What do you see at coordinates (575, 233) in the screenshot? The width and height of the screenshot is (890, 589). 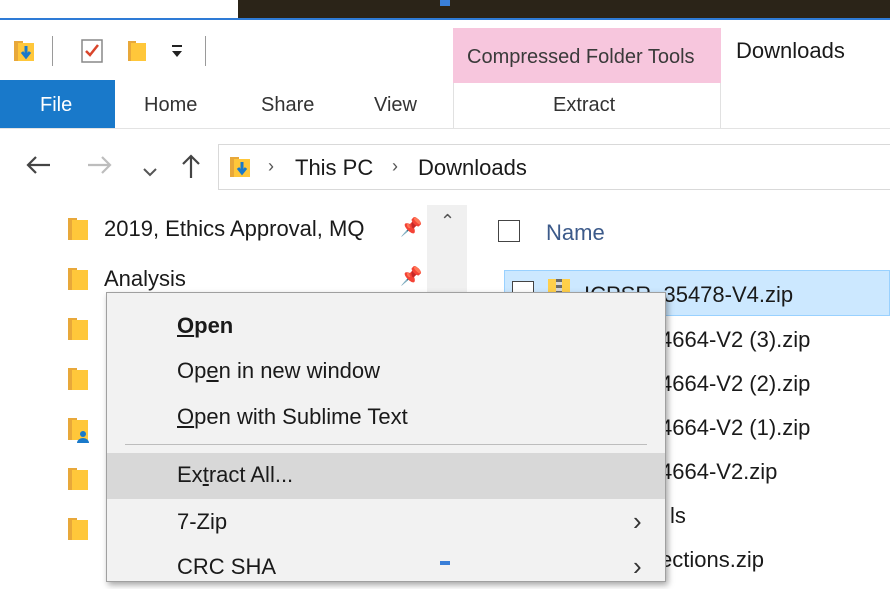 I see `column-header-name: Name` at bounding box center [575, 233].